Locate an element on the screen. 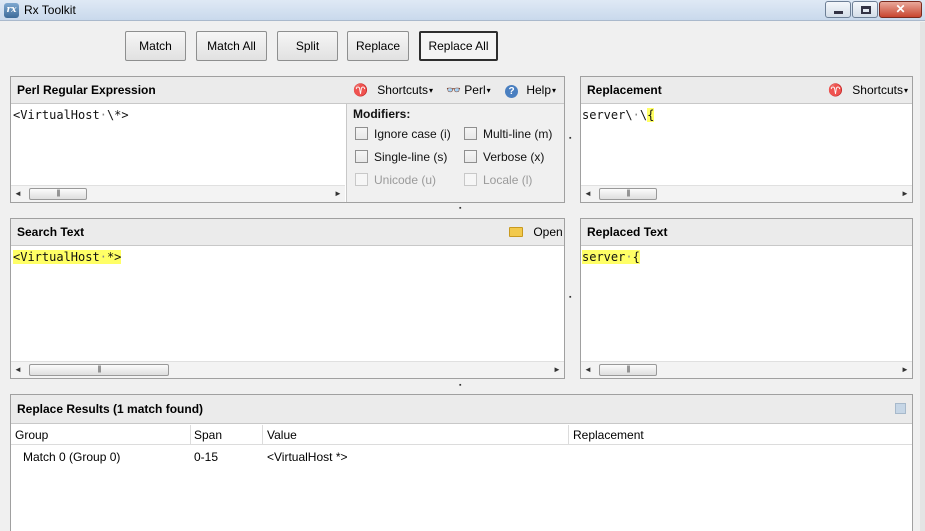 The image size is (925, 531). replacement-input: server\·\{ is located at coordinates (618, 115).